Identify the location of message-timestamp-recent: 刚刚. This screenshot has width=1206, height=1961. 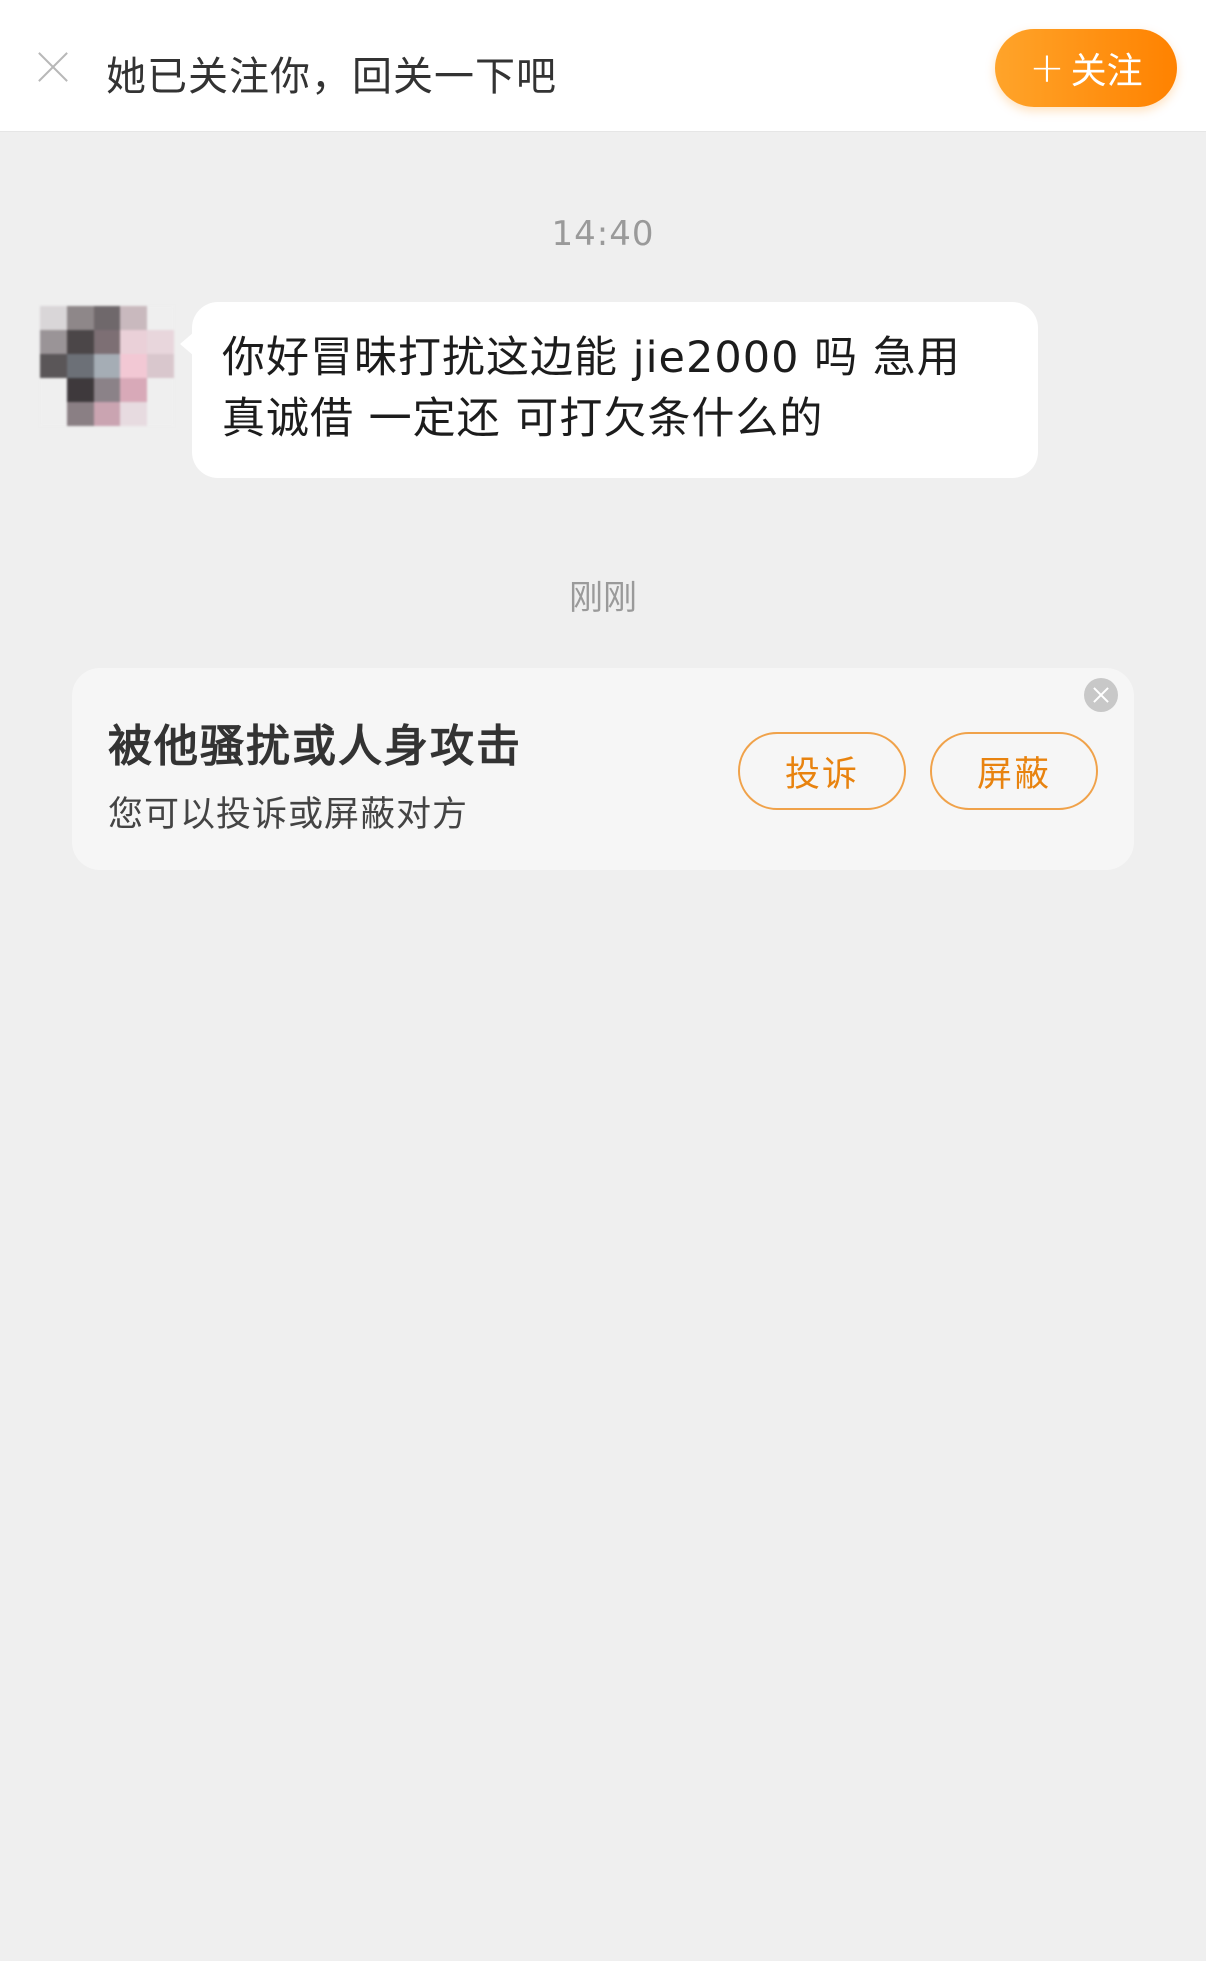
(603, 598).